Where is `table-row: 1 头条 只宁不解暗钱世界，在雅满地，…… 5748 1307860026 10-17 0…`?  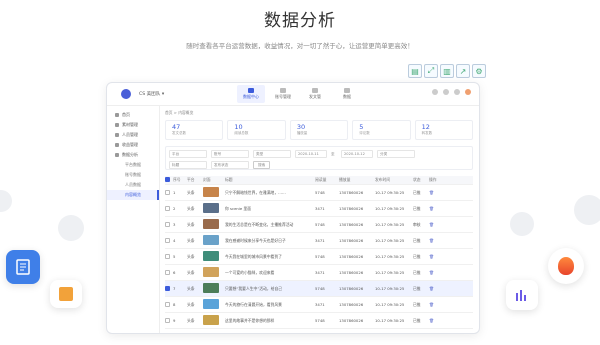 table-row: 1 头条 只宁不解暗钱世界，在雅满地，…… 5748 1307860026 10-17 0… is located at coordinates (319, 193).